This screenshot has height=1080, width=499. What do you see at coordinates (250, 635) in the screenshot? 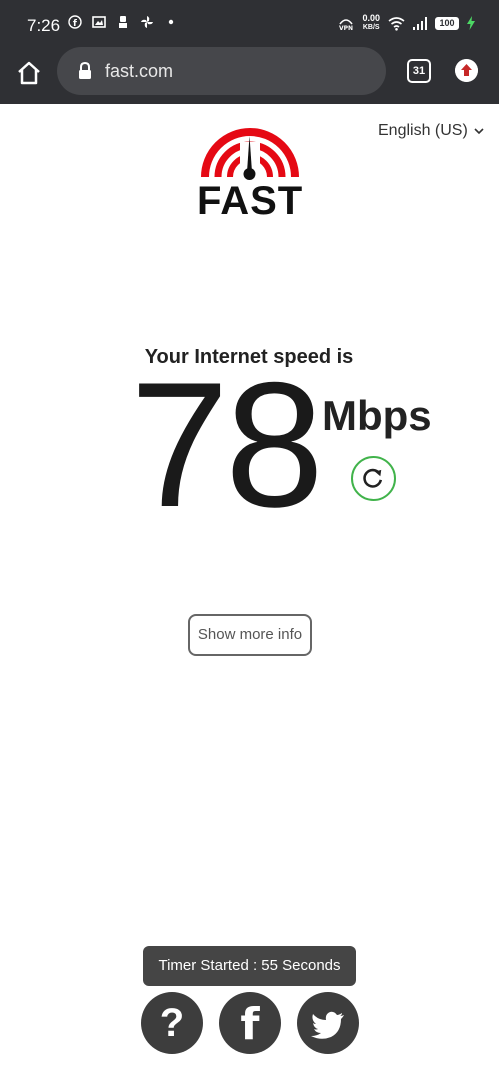
I see `show-more-info-button: Show more info` at bounding box center [250, 635].